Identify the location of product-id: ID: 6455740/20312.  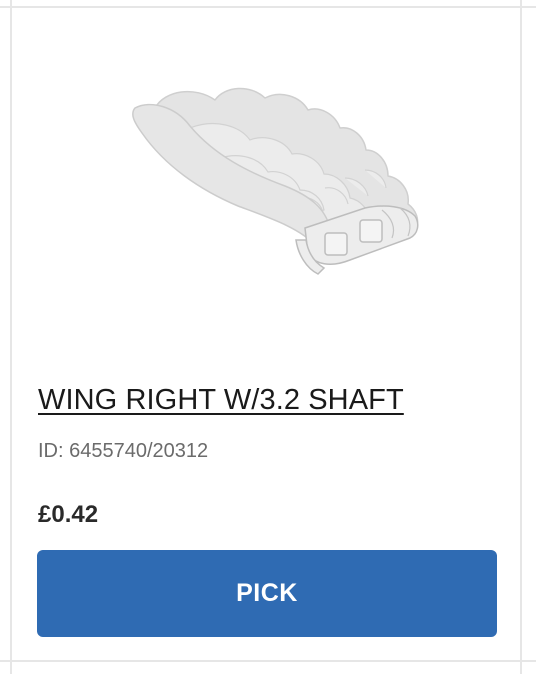
(123, 451).